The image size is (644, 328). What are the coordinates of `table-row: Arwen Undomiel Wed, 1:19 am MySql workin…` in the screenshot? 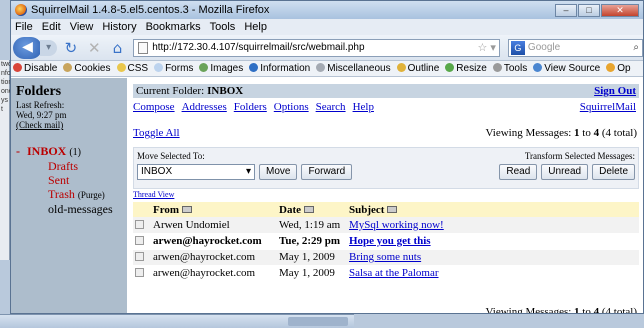 It's located at (386, 225).